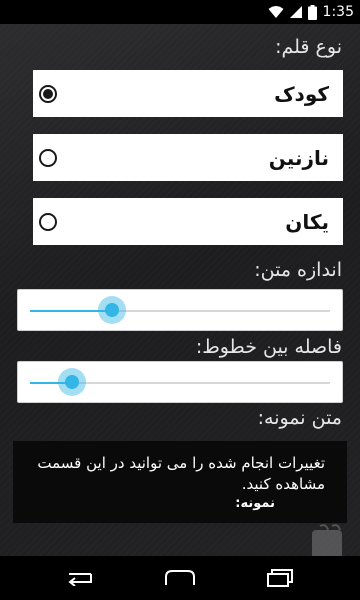  I want to click on sample-text-label: متن نمونه:, so click(299, 418).